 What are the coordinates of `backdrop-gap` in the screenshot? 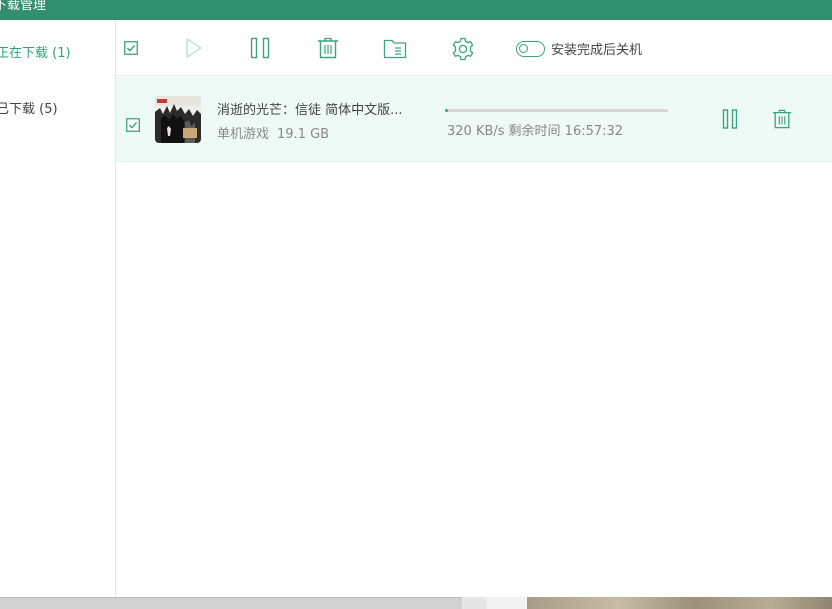 It's located at (507, 603).